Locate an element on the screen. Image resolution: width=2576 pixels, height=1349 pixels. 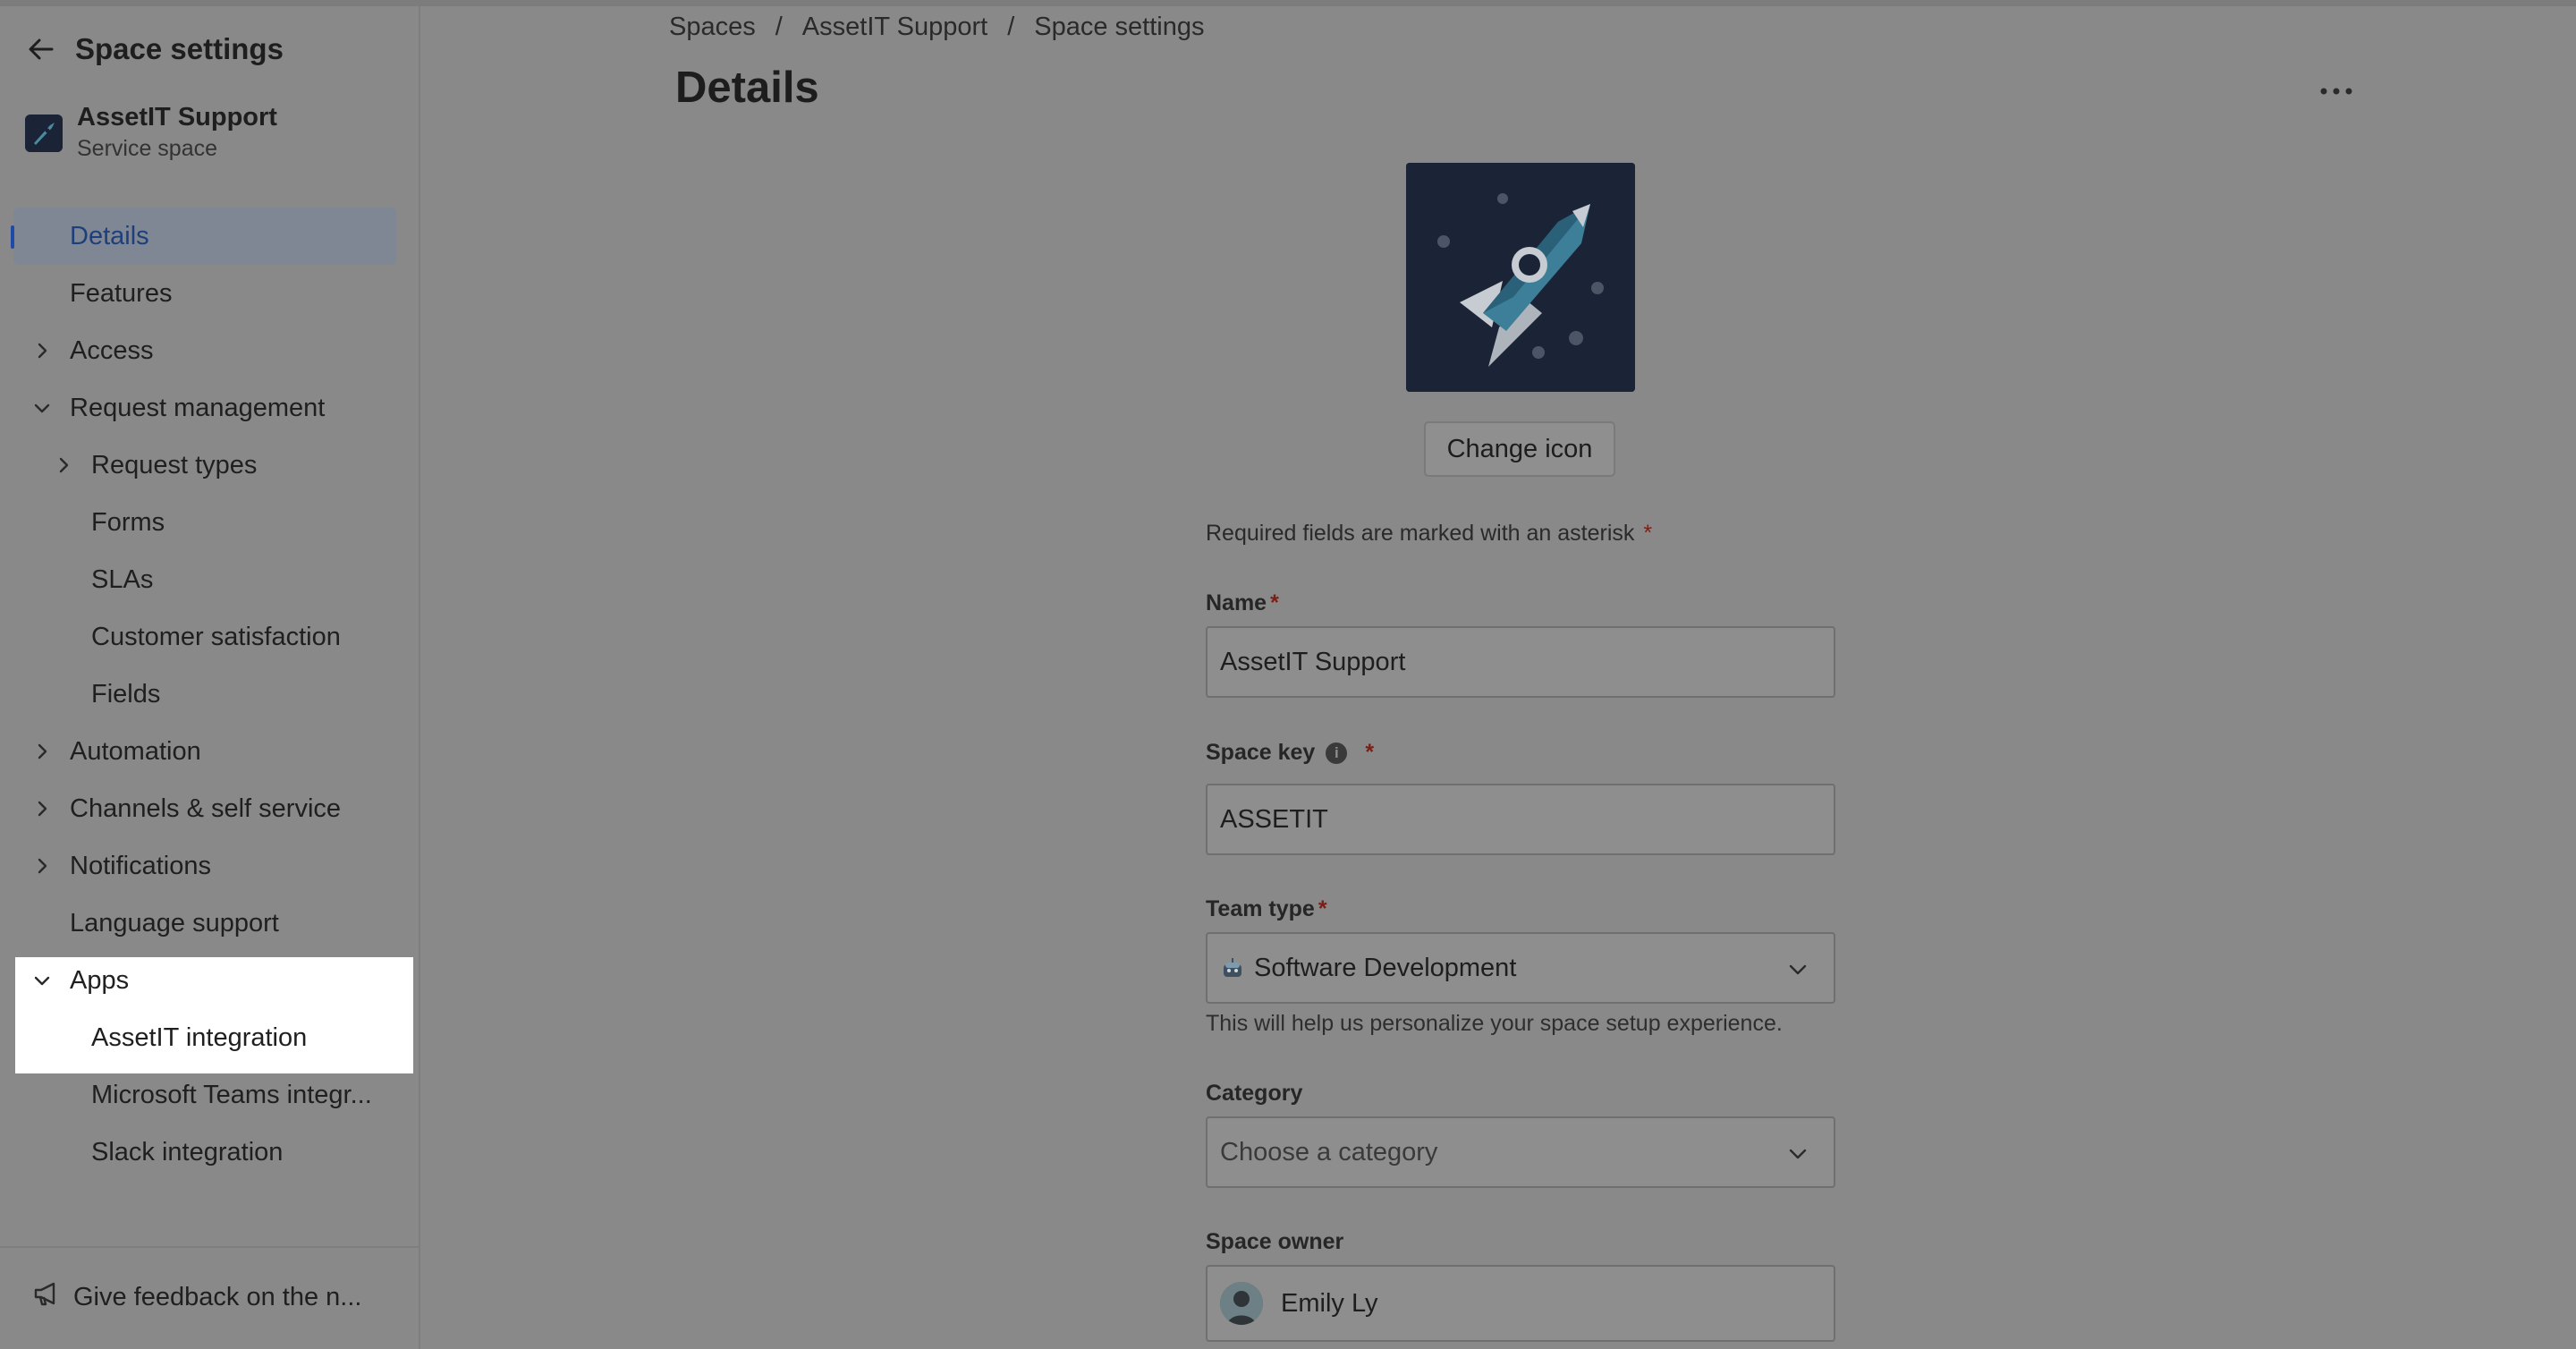
sidebar-item-request-management: Request management is located at coordinates (204, 408).